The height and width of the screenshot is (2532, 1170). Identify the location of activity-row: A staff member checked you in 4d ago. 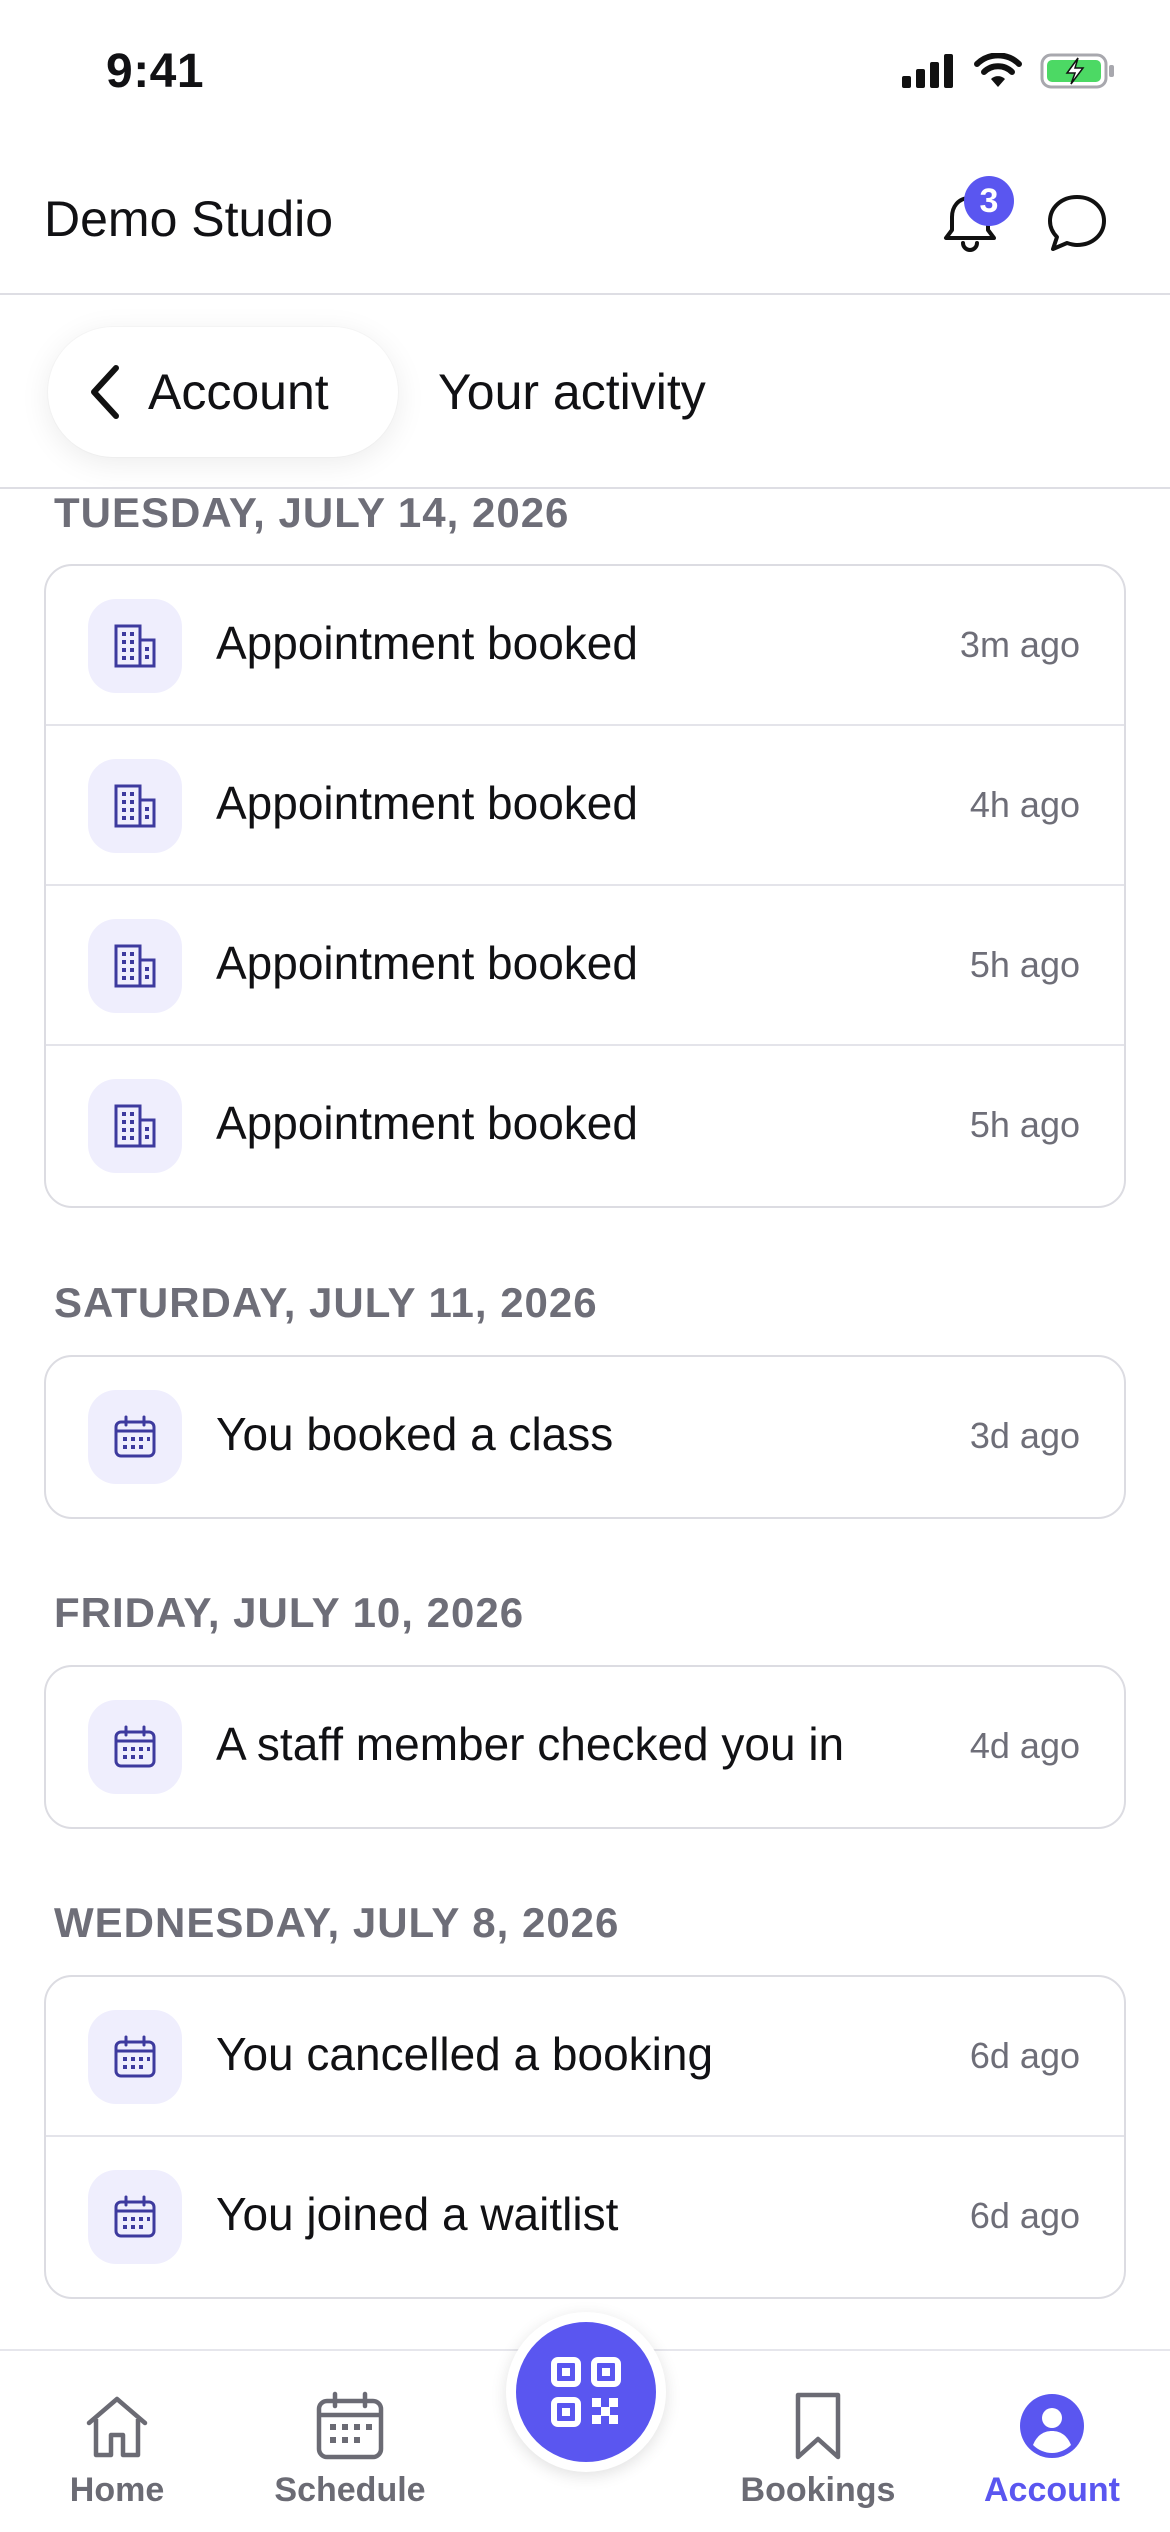
(585, 1747).